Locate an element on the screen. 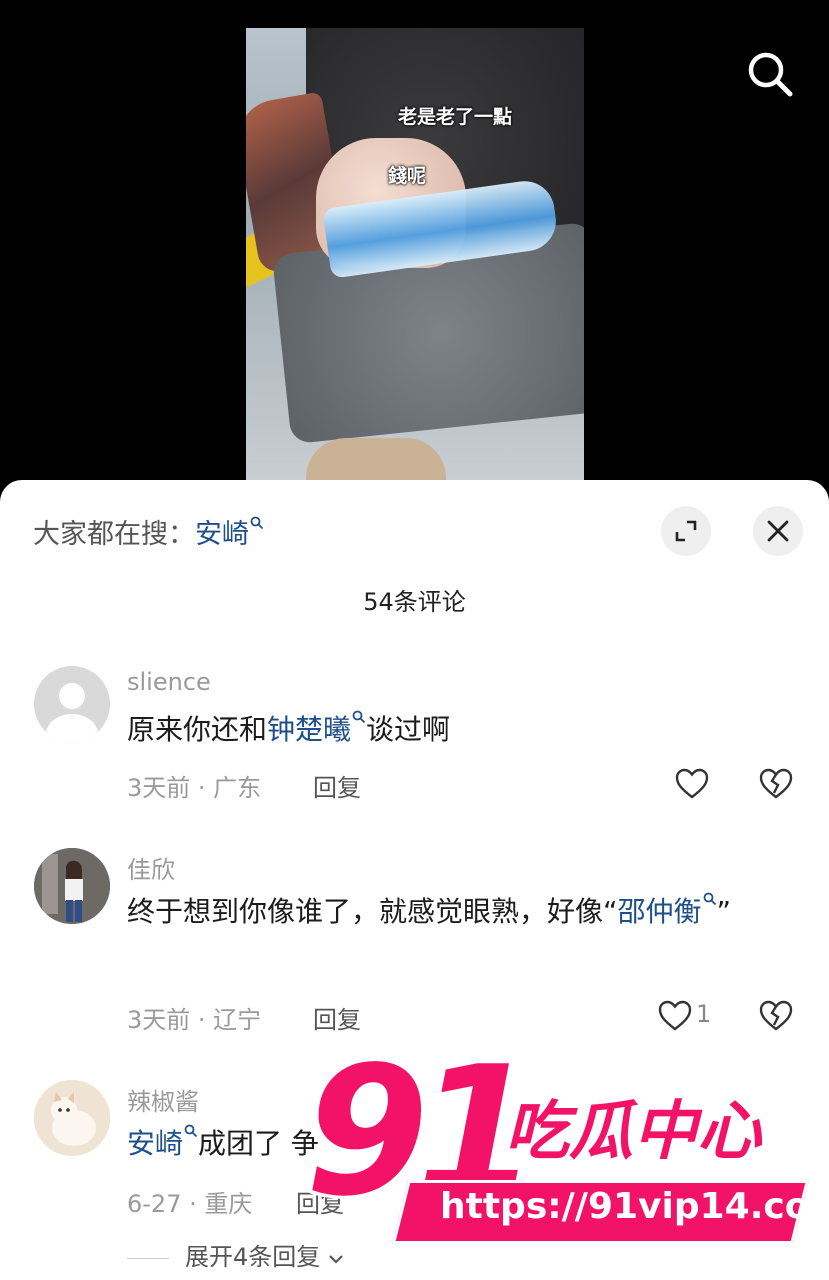  close-icon is located at coordinates (778, 531).